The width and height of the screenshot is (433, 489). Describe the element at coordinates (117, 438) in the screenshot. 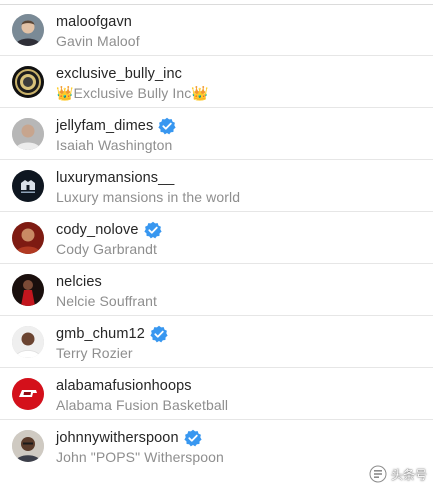

I see `username: johnnywitherspoon` at that location.